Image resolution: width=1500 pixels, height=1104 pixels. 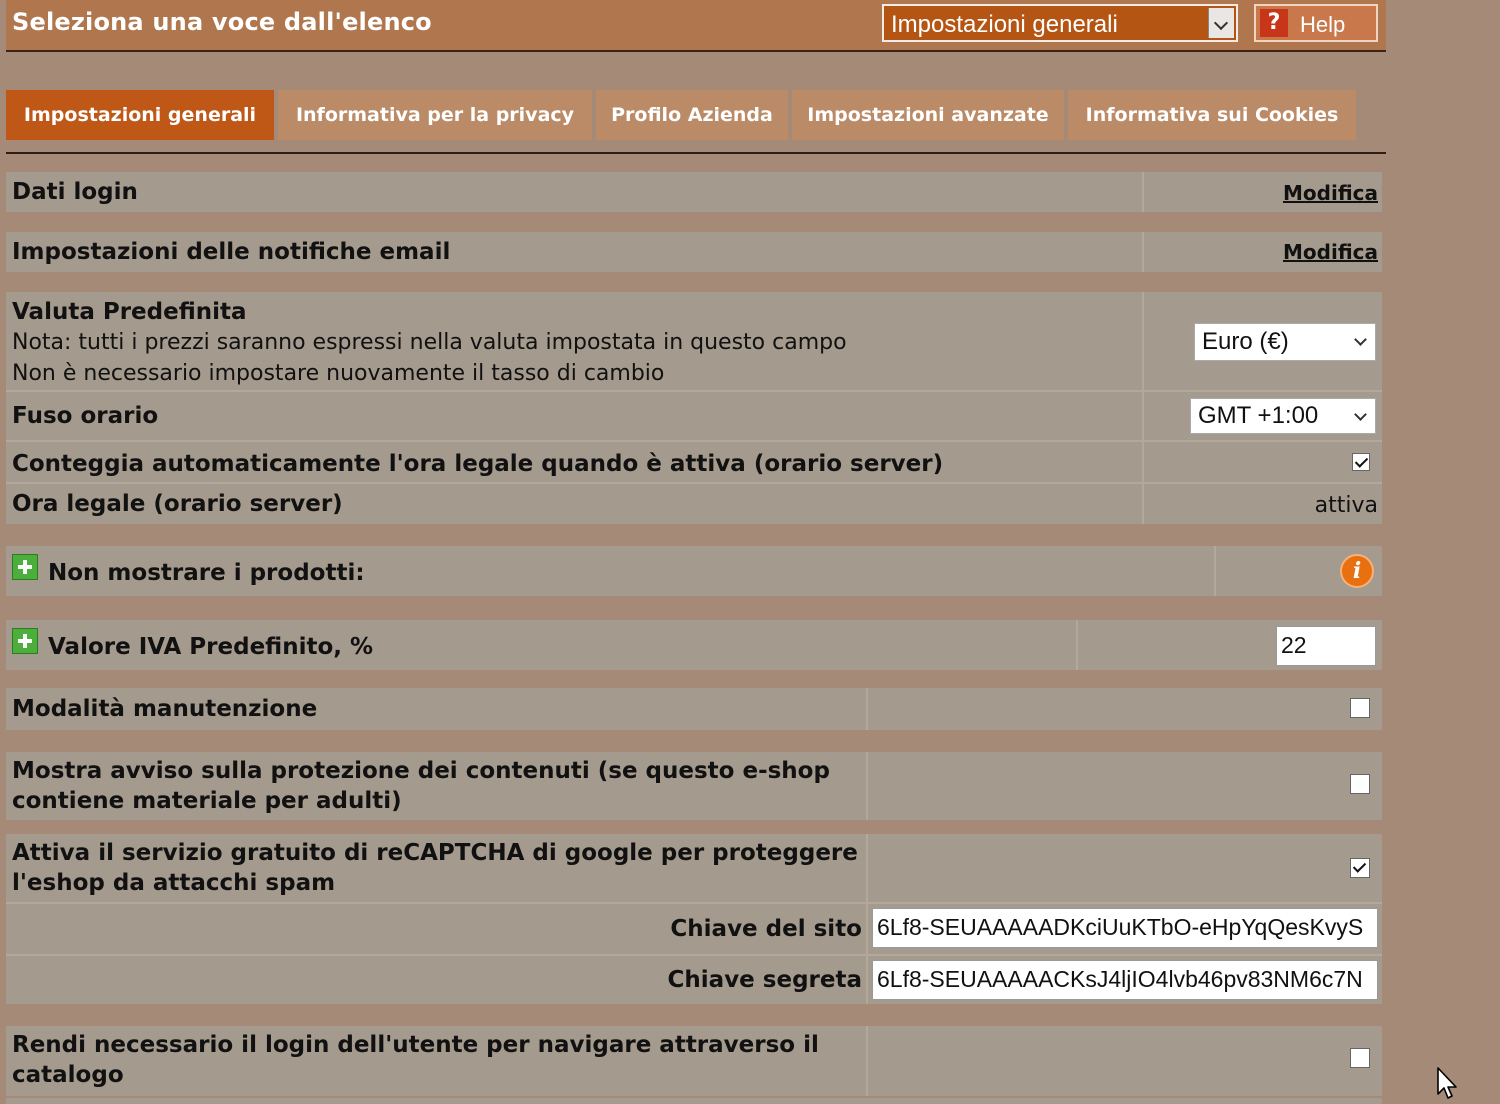 I want to click on currency-select-value: Euro (€), so click(x=1245, y=341).